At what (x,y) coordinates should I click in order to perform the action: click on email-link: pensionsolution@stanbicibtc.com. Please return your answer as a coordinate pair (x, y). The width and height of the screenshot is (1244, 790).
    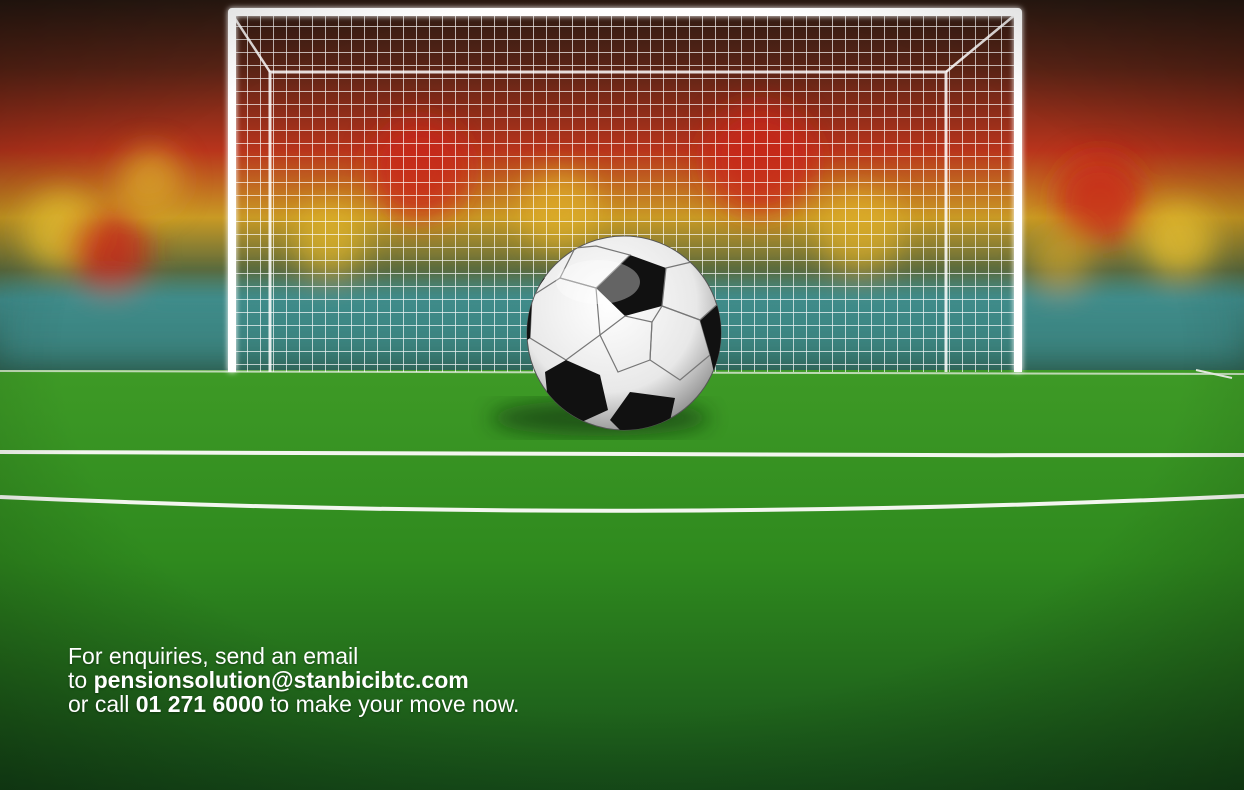
    Looking at the image, I should click on (281, 680).